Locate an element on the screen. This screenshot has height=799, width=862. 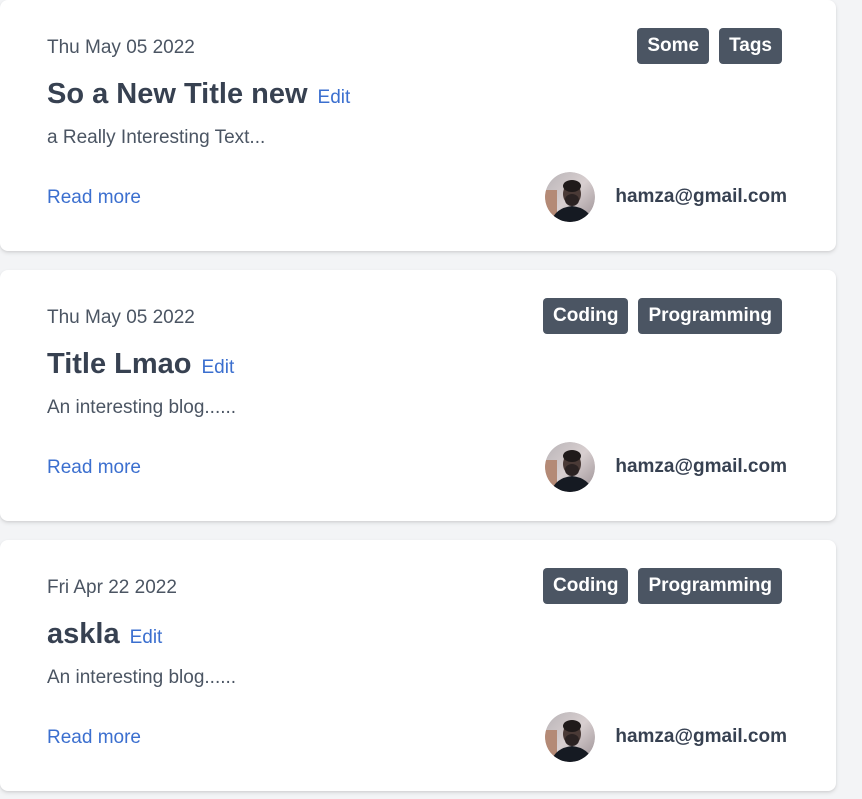
post-title-row: So a New Title new Edit is located at coordinates (198, 94).